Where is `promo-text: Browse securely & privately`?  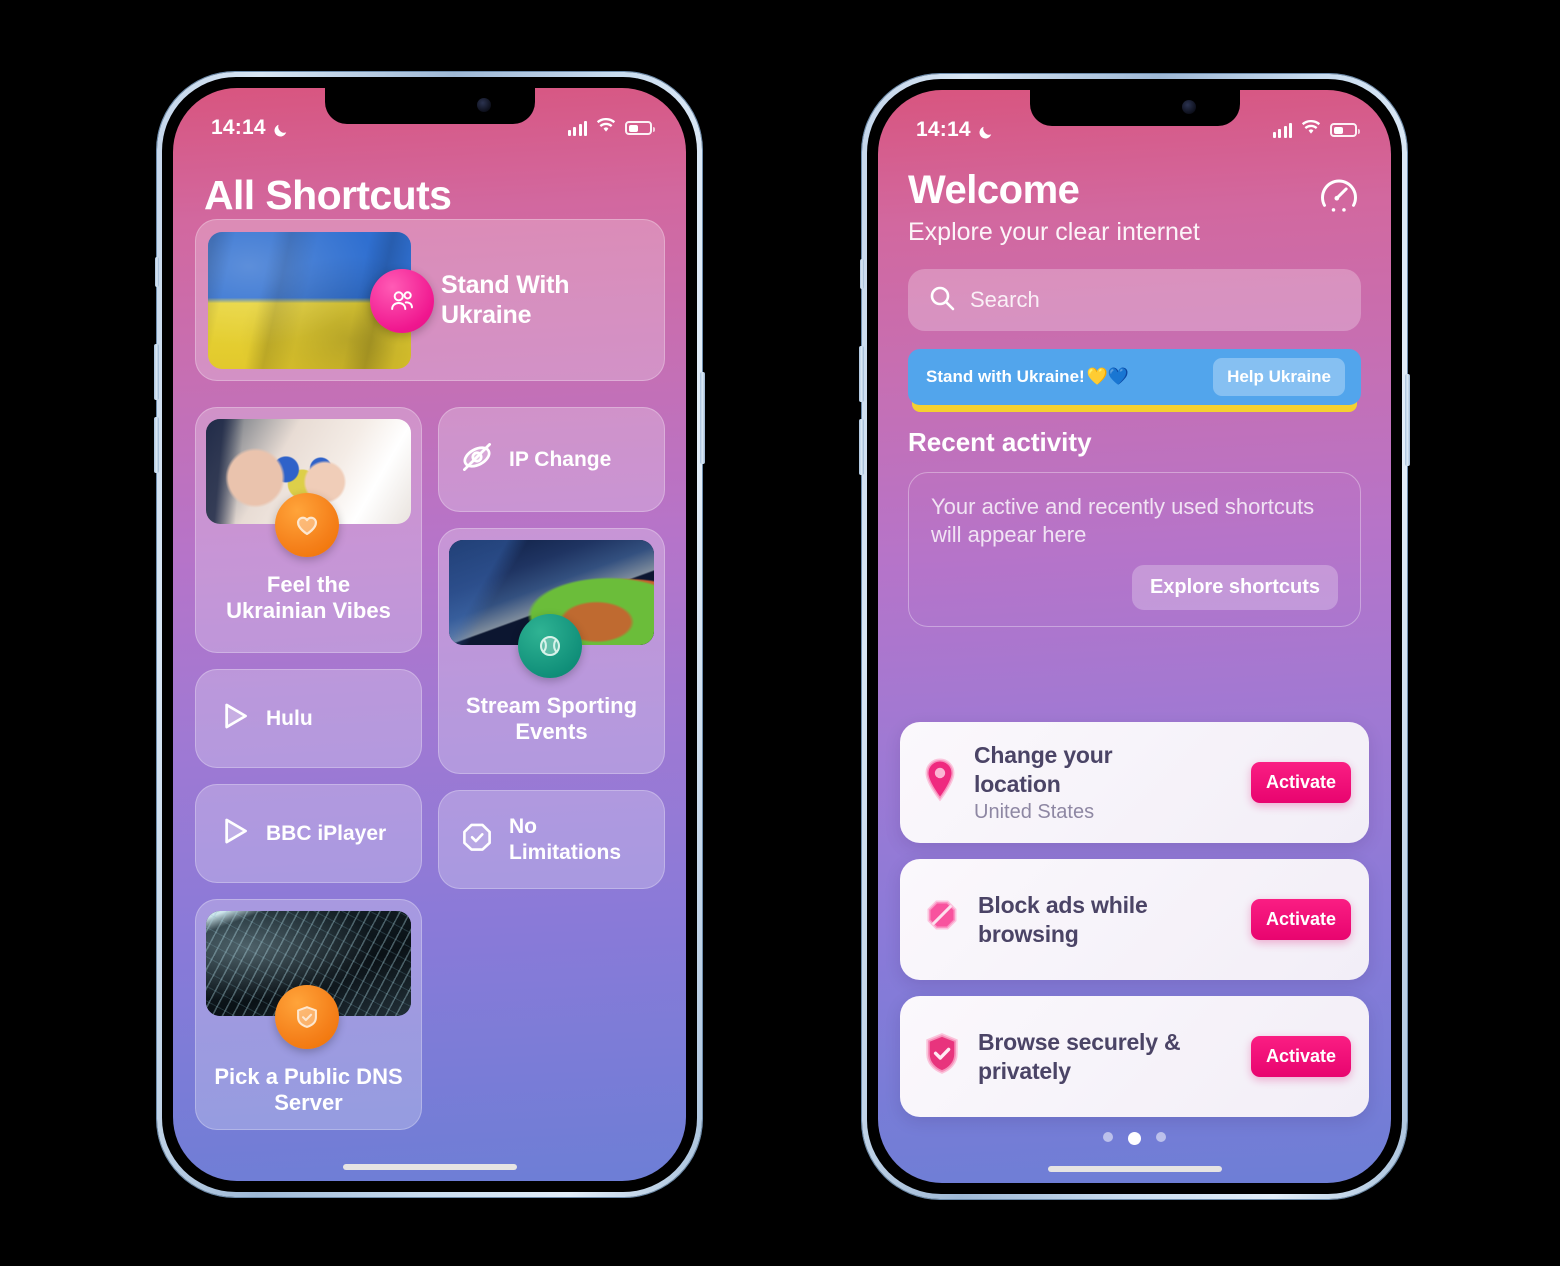 promo-text: Browse securely & privately is located at coordinates (1079, 1056).